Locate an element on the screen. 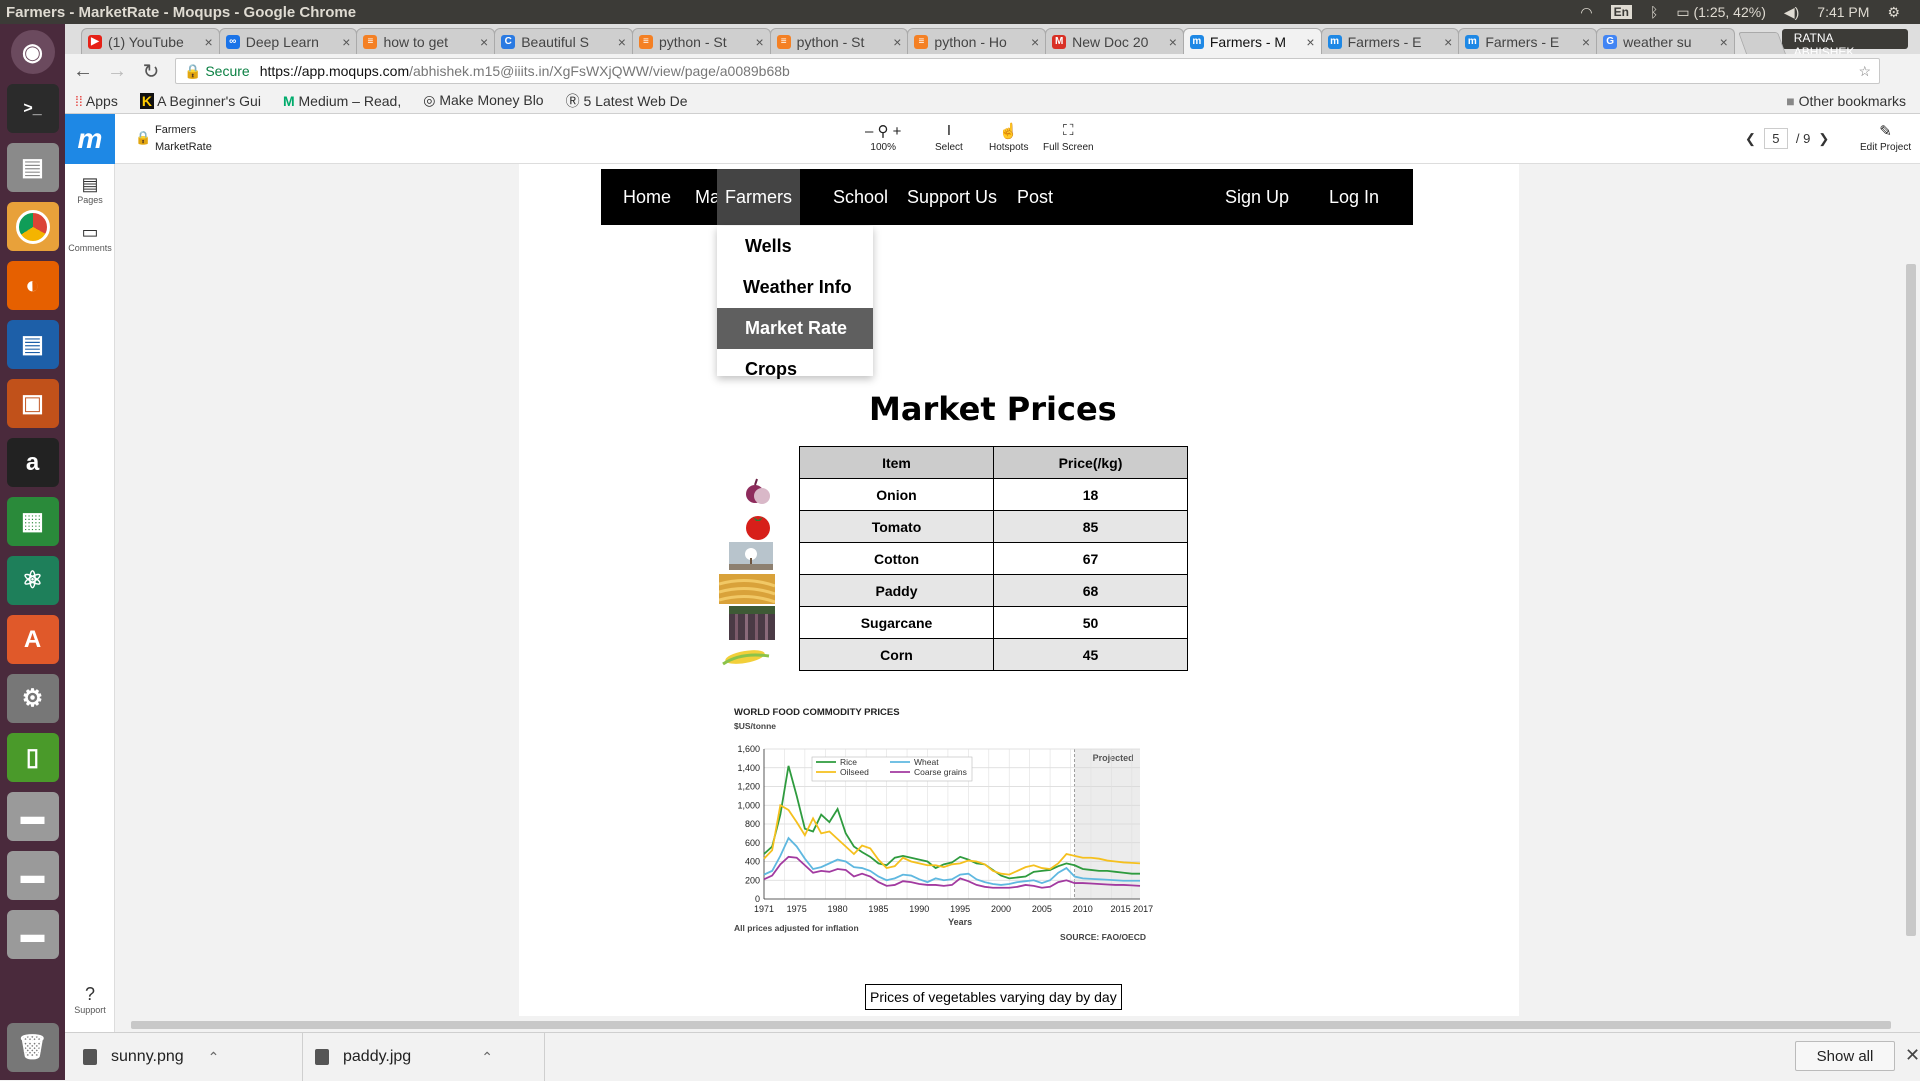 This screenshot has width=1920, height=1081. dropdown-item-market-rate: Market Rate is located at coordinates (795, 328).